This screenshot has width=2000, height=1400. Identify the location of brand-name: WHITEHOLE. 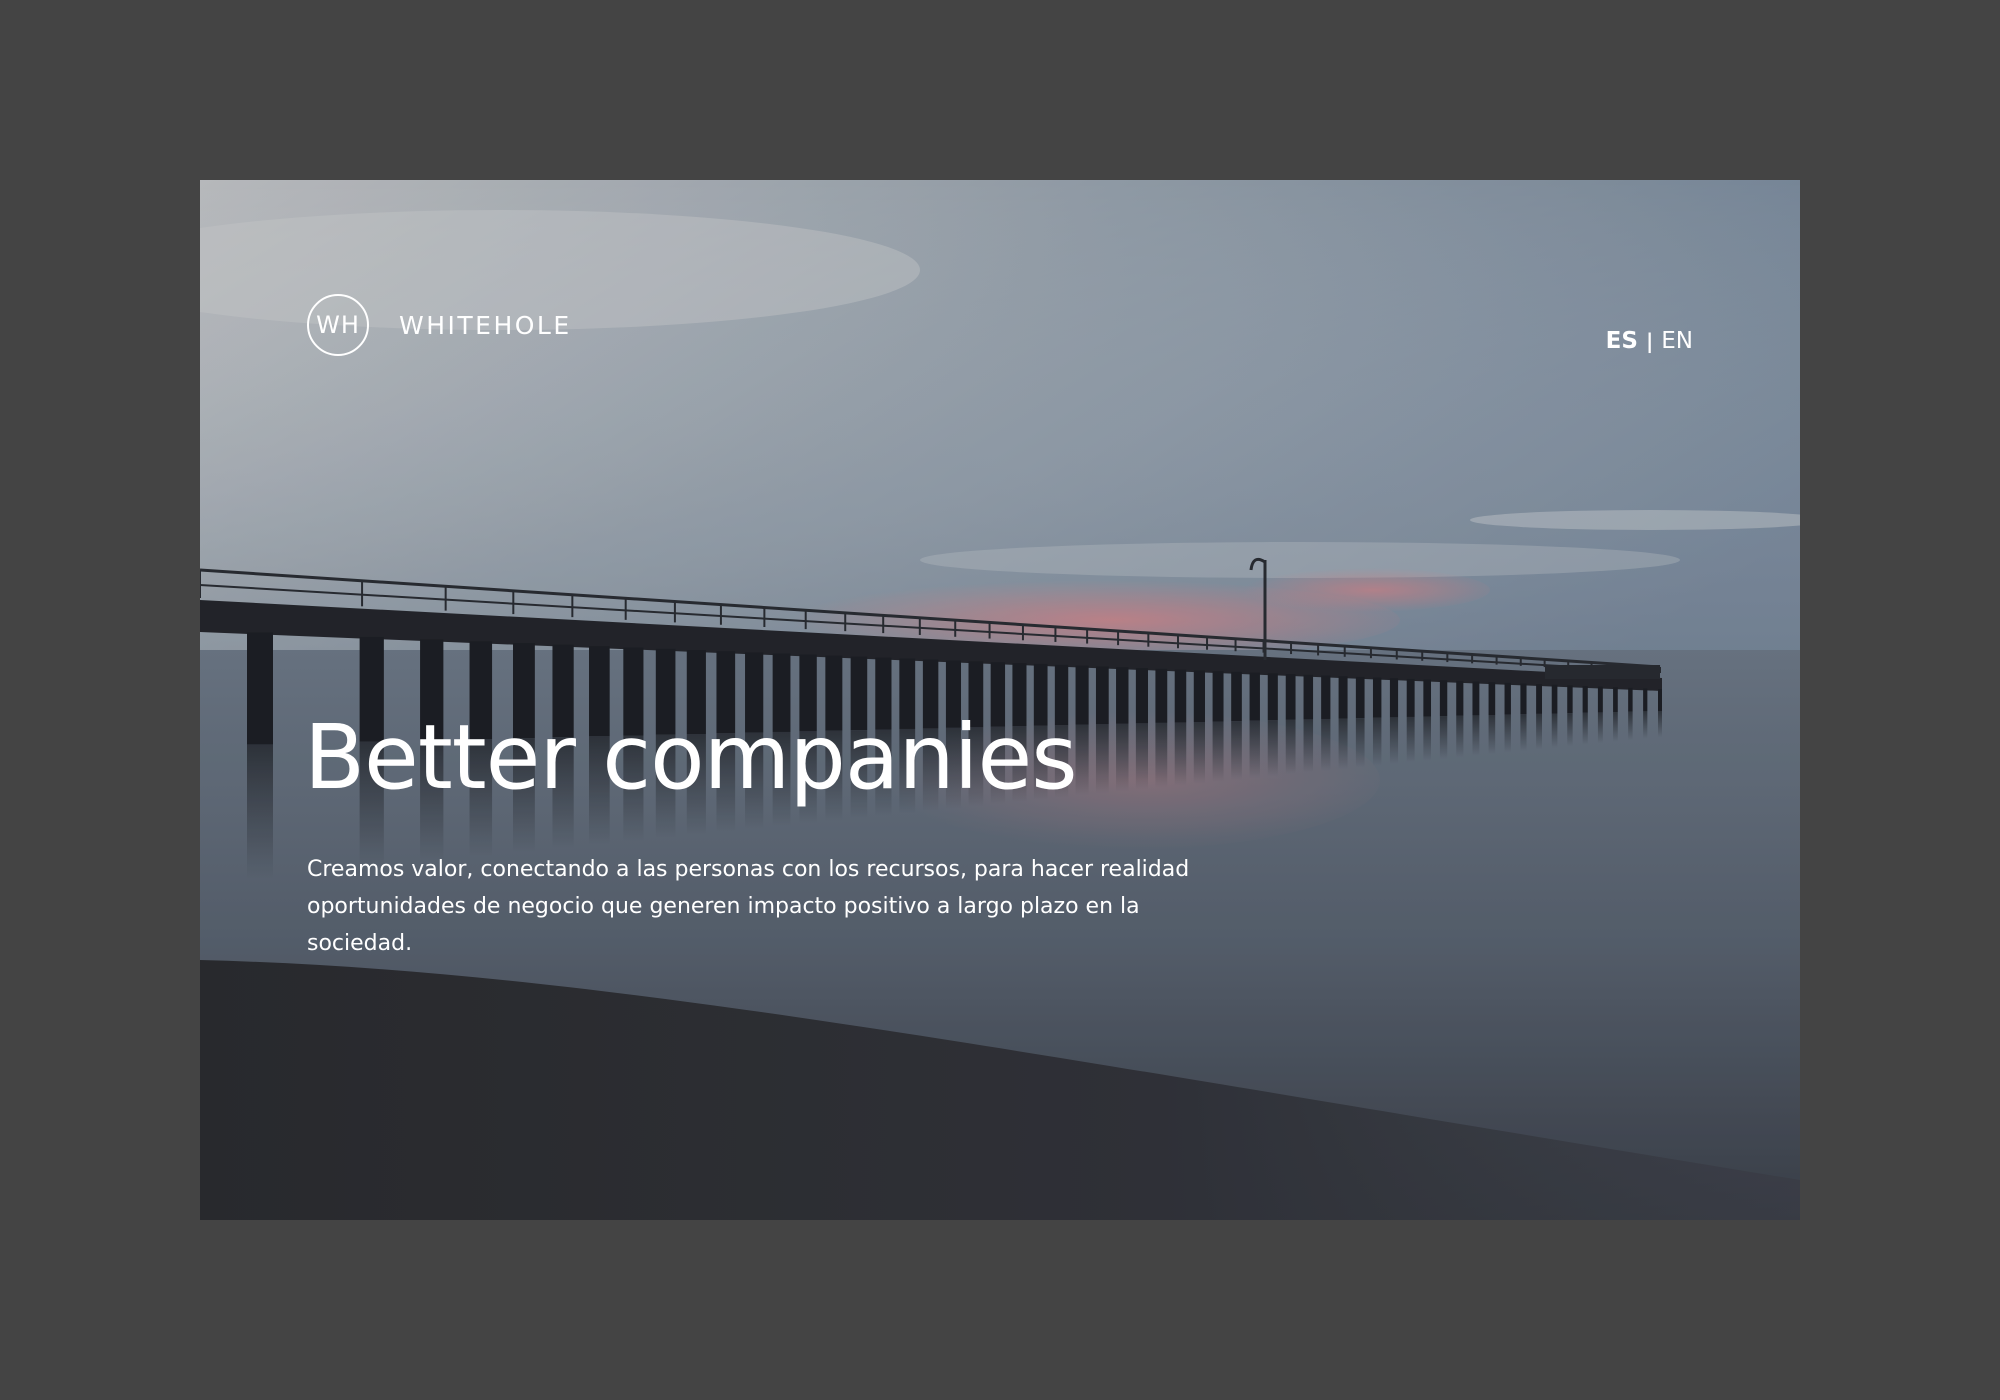
(485, 325).